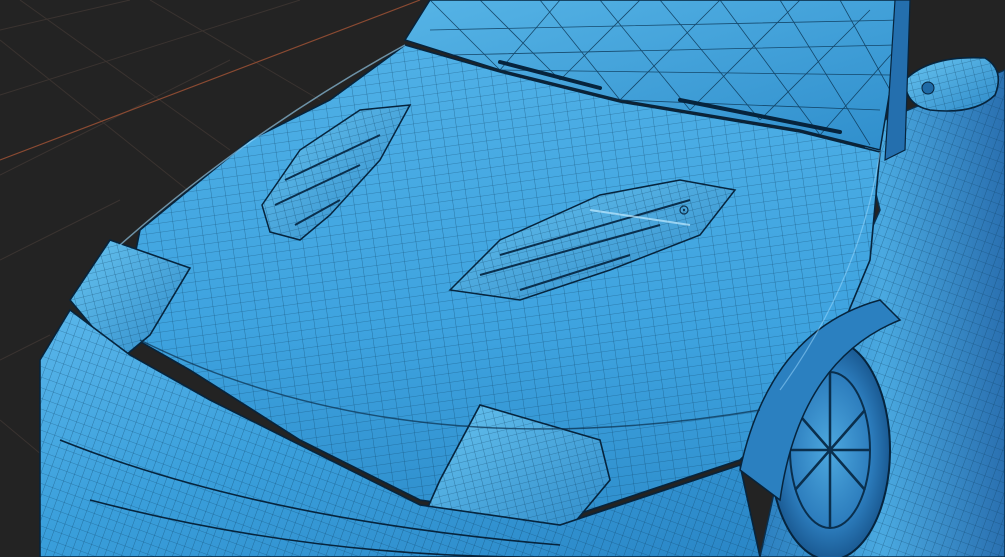  Describe the element at coordinates (952, 84) in the screenshot. I see `side-mirror` at that location.